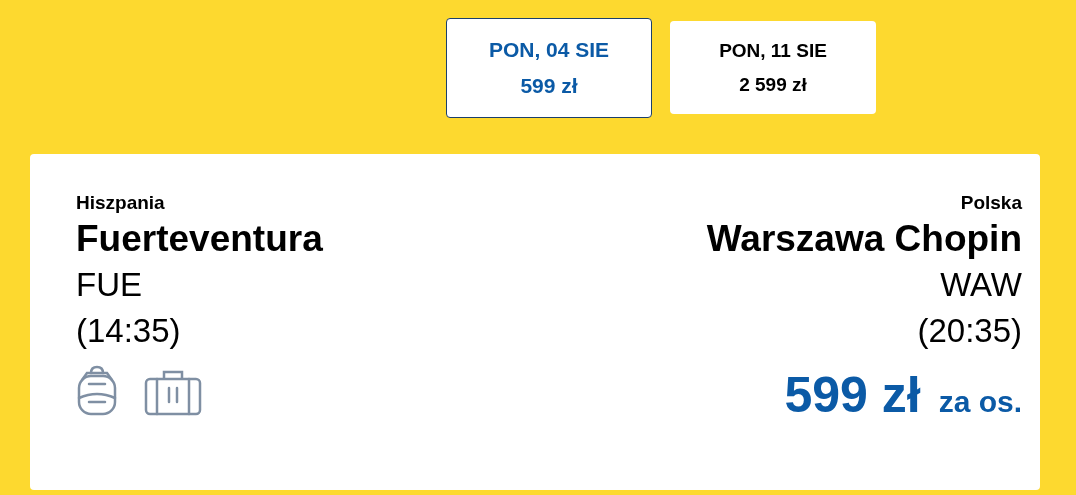 This screenshot has width=1076, height=495. Describe the element at coordinates (773, 67) in the screenshot. I see `date-tab: PON, 11 SIE 2 599 zł` at that location.